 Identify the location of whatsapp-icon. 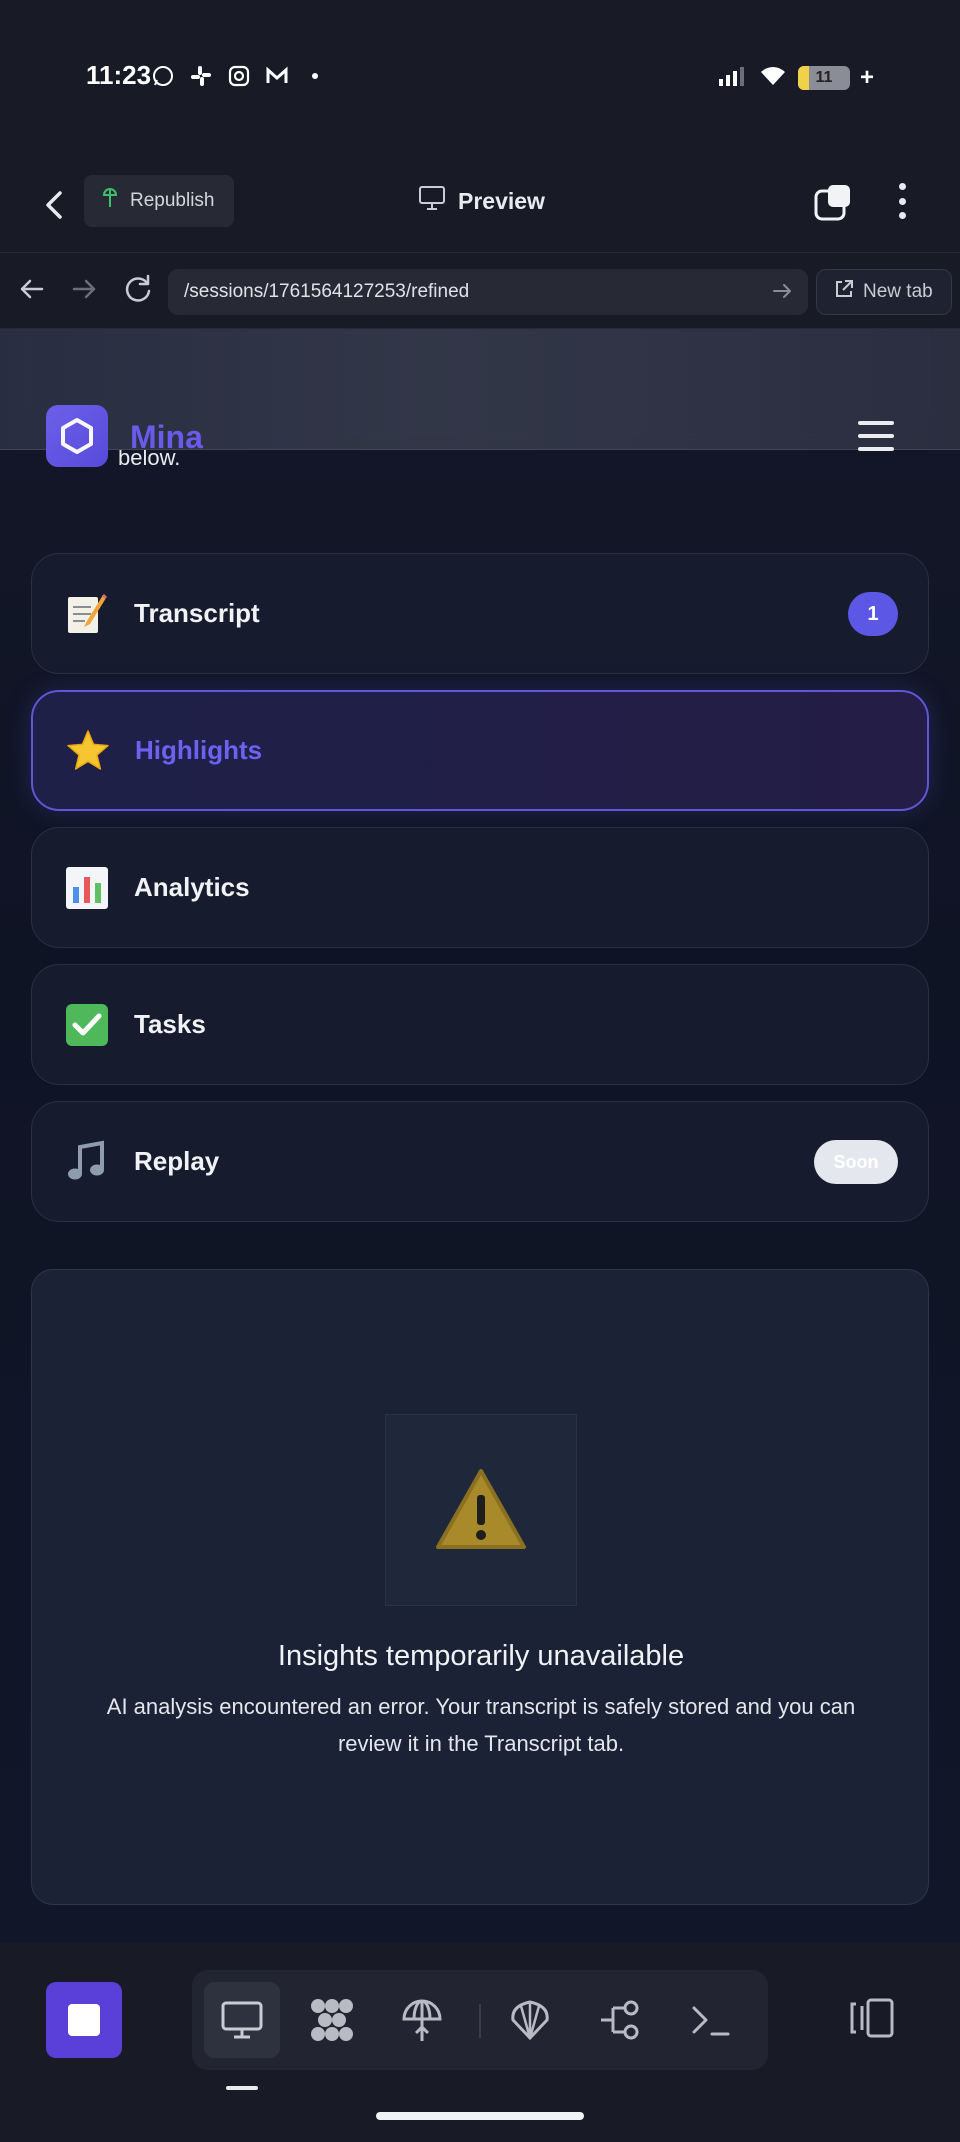
(163, 76).